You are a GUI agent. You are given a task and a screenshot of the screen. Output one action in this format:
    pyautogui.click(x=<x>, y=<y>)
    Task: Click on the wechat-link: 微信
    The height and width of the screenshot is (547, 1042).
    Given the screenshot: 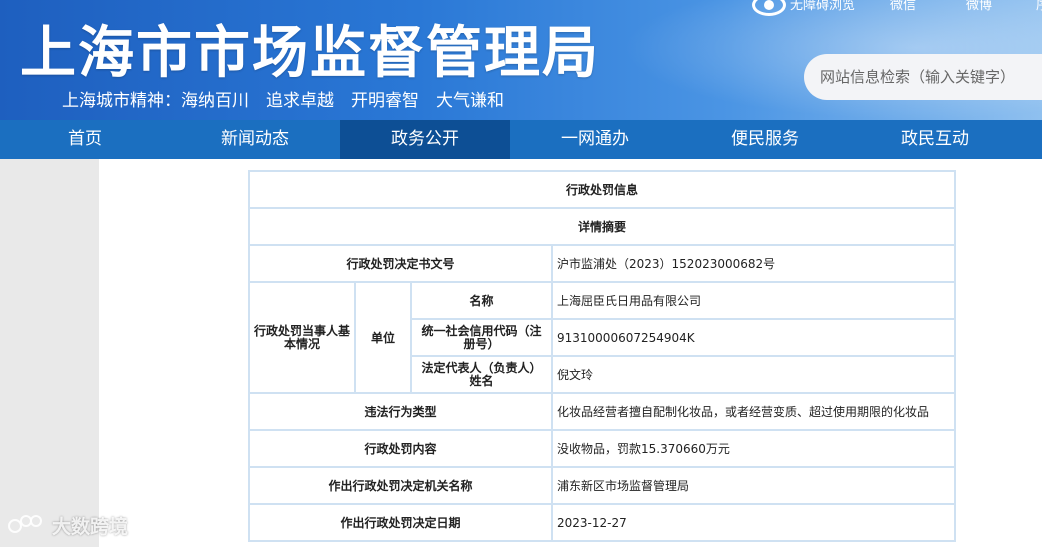 What is the action you would take?
    pyautogui.click(x=903, y=6)
    